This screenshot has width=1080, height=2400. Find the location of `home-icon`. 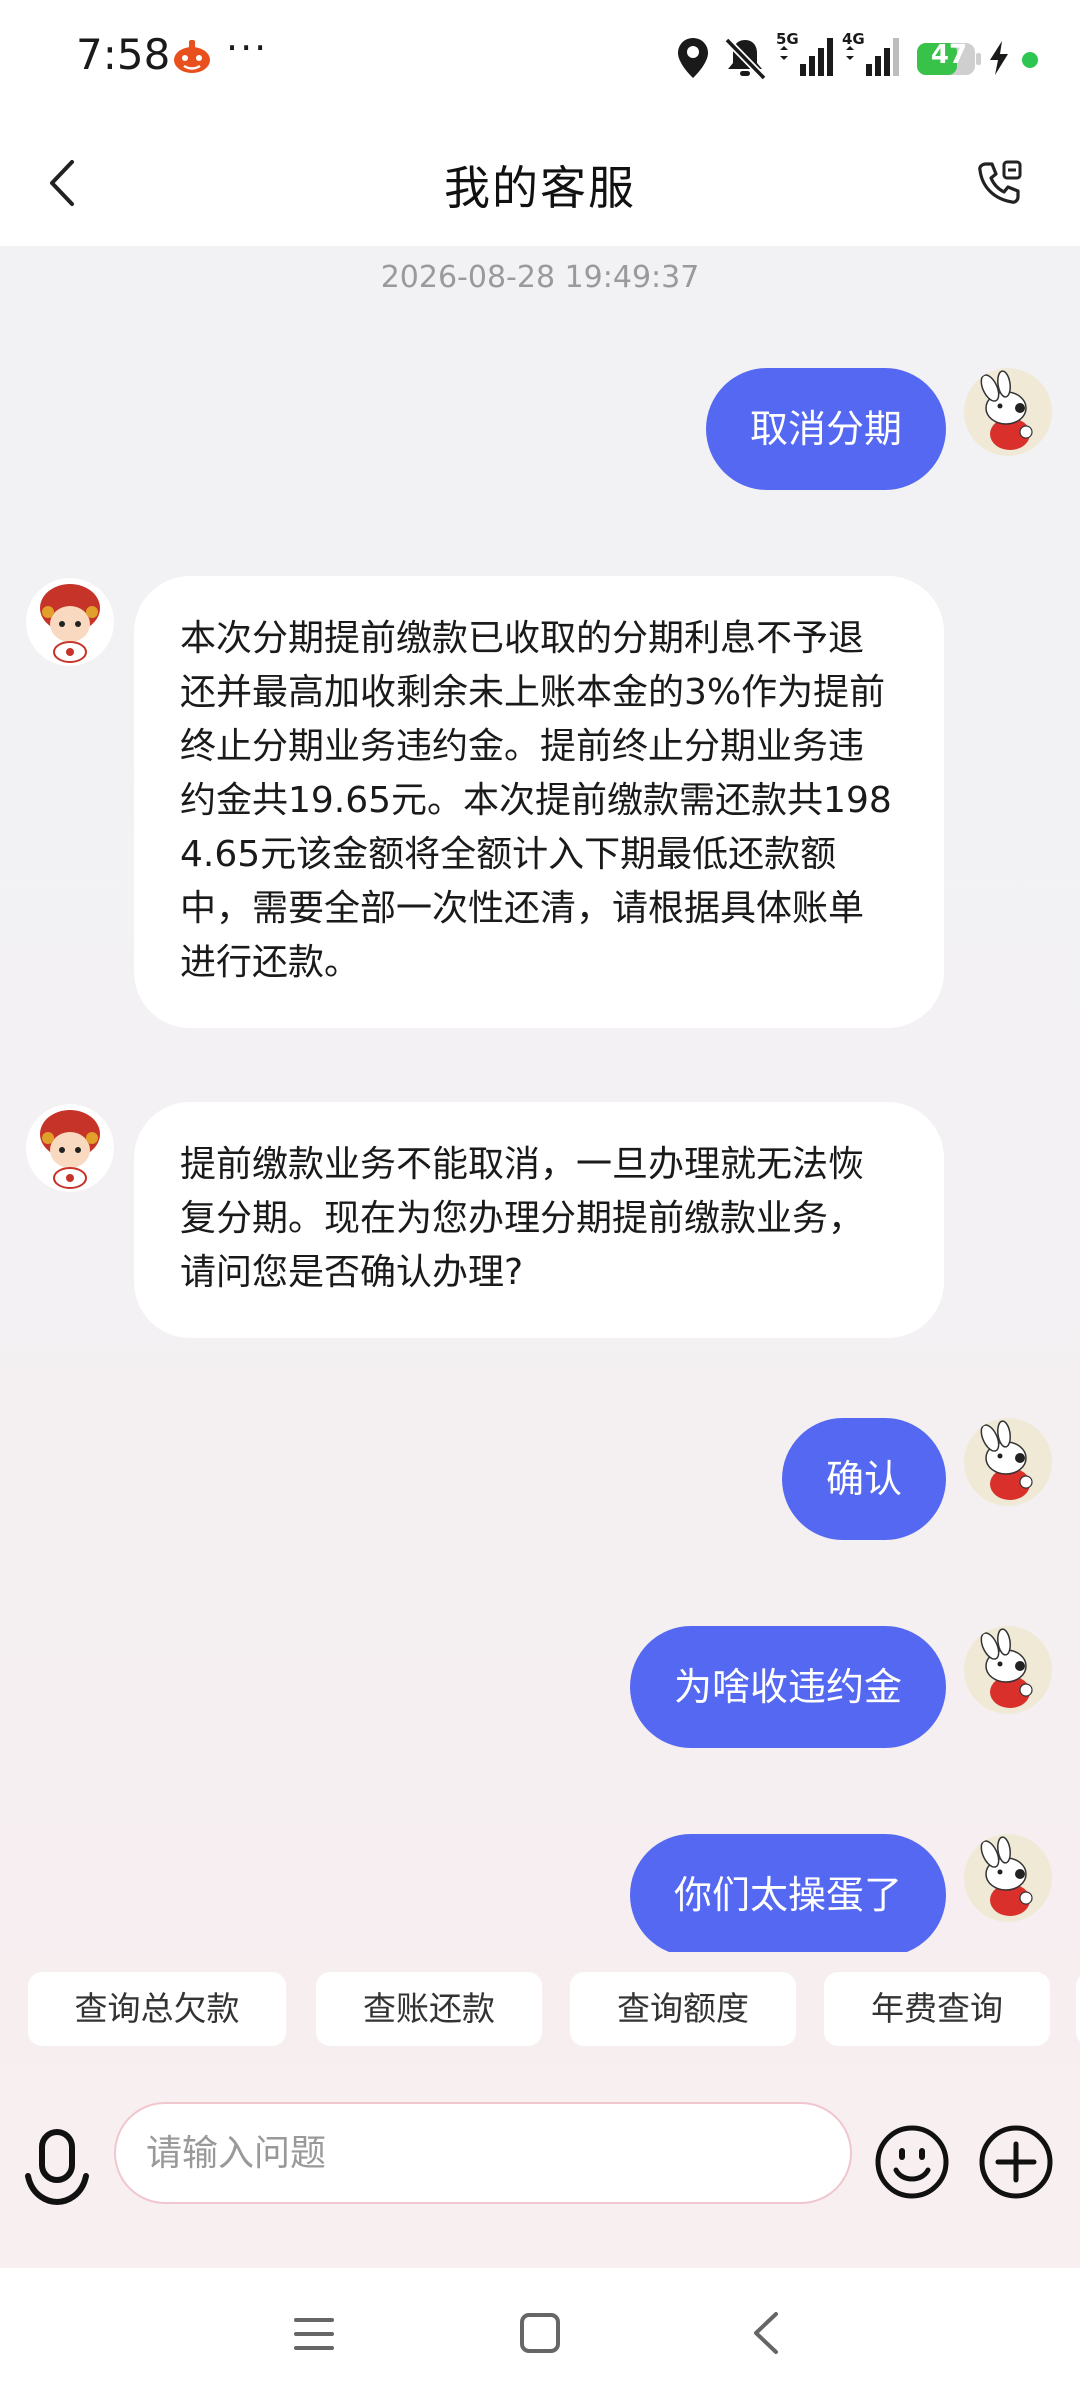

home-icon is located at coordinates (540, 2333).